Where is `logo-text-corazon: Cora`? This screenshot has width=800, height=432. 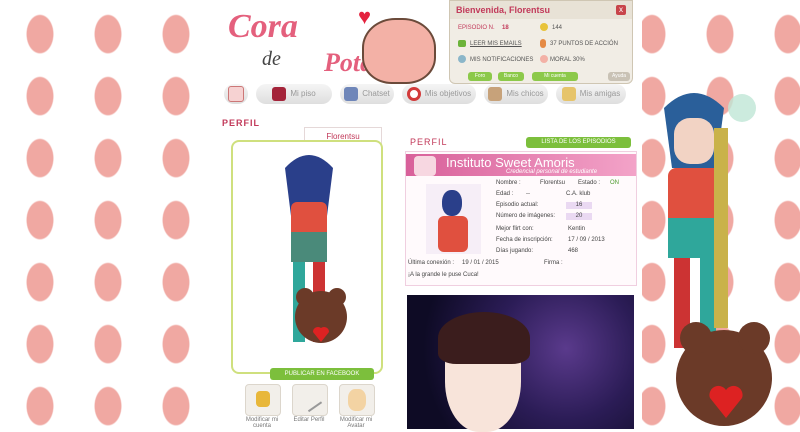
logo-text-corazon: Cora is located at coordinates (263, 26).